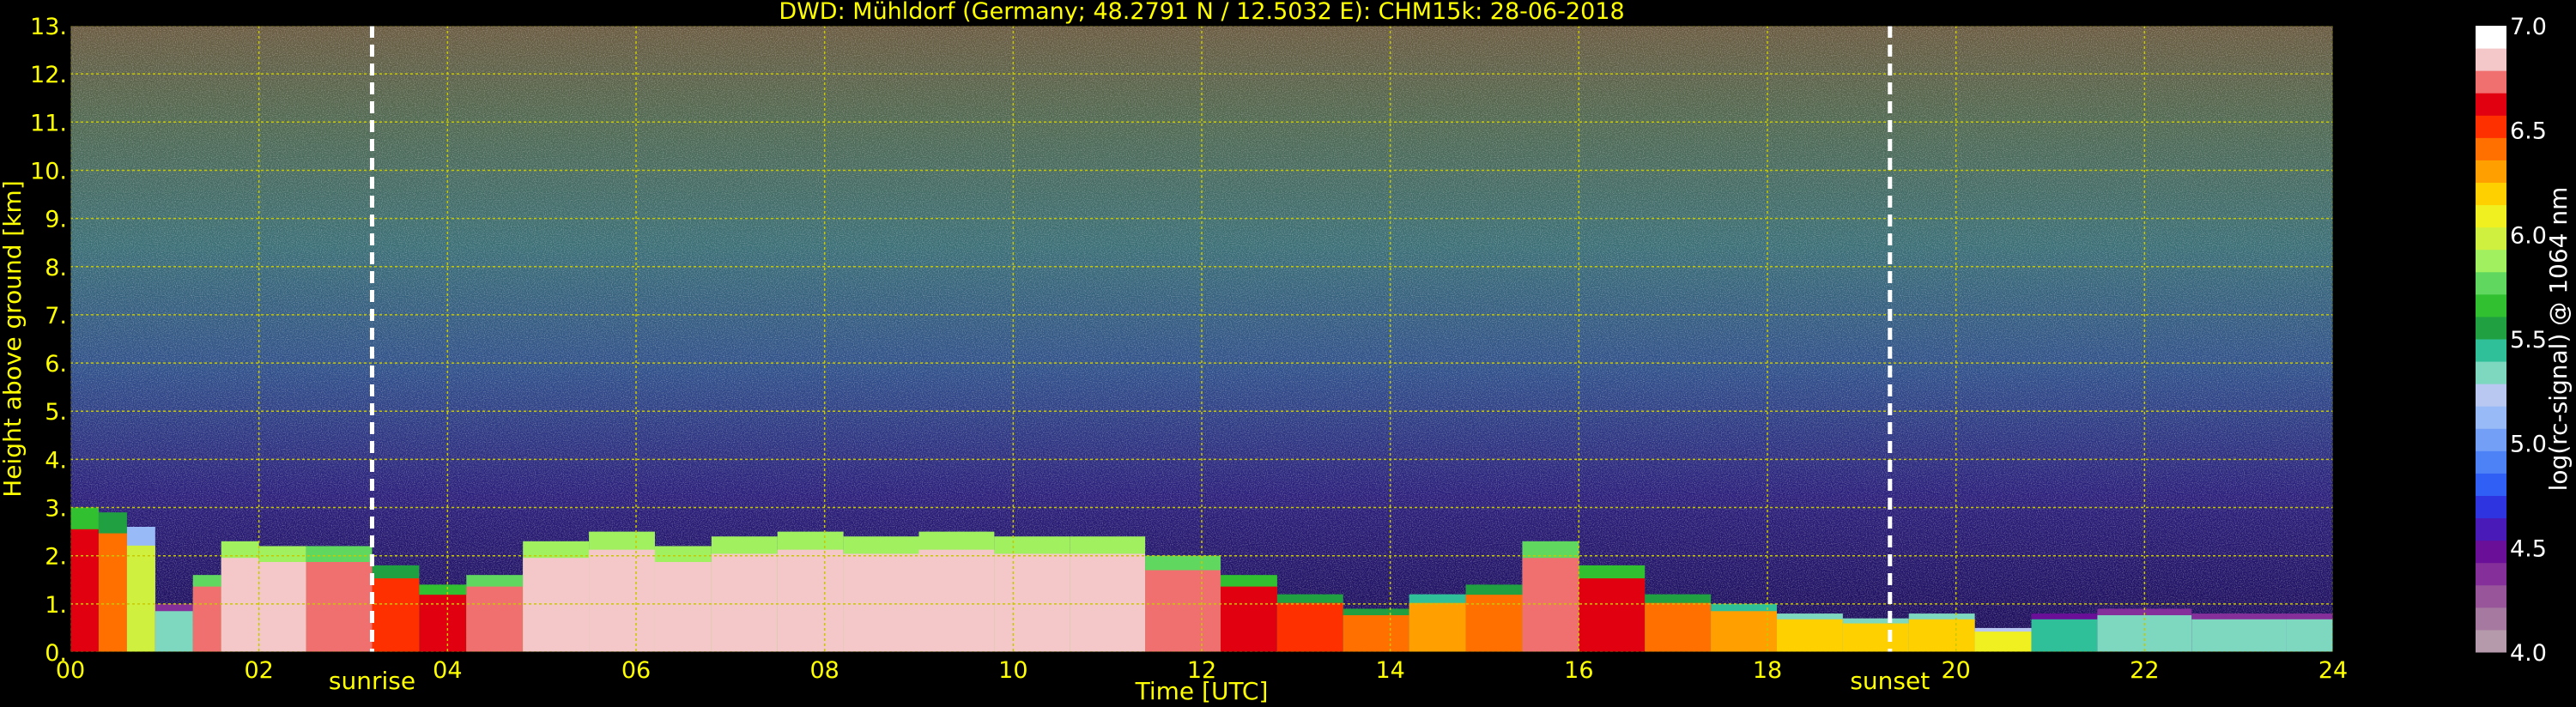  Describe the element at coordinates (2528, 340) in the screenshot. I see `colorbar-tick-label: 5.5` at that location.